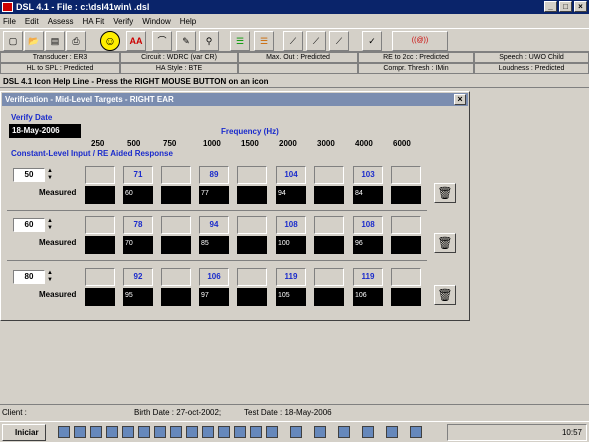 Image resolution: width=589 pixels, height=442 pixels. Describe the element at coordinates (138, 277) in the screenshot. I see `target-cell: 92` at that location.